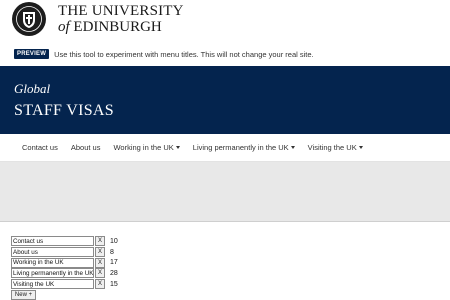  I want to click on nav-item-visiting-the-uk: Visiting the UK, so click(335, 147).